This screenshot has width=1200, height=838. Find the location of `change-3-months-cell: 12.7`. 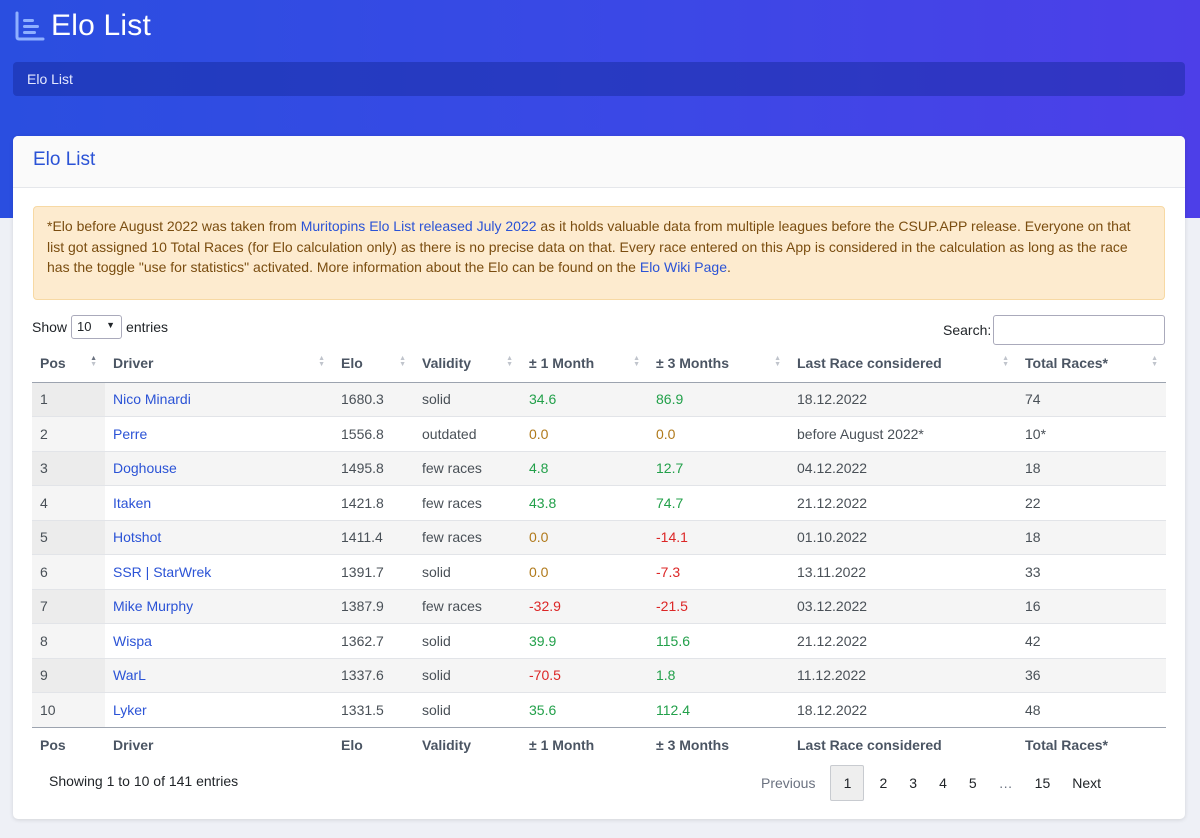

change-3-months-cell: 12.7 is located at coordinates (718, 468).